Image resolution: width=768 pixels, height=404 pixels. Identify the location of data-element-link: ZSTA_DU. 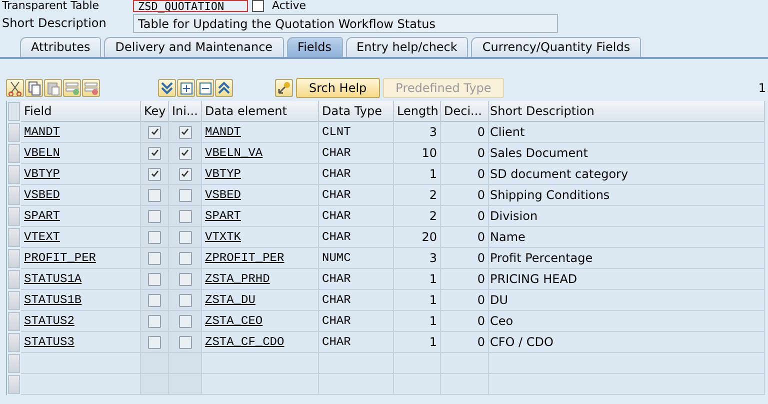
(230, 300).